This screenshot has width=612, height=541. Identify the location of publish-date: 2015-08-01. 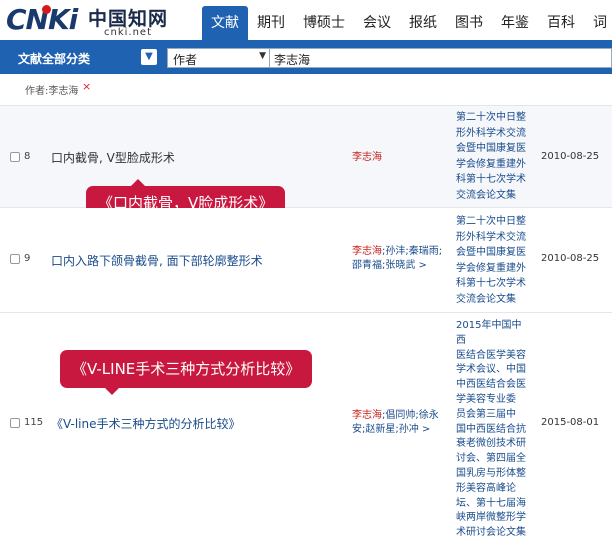
(570, 422).